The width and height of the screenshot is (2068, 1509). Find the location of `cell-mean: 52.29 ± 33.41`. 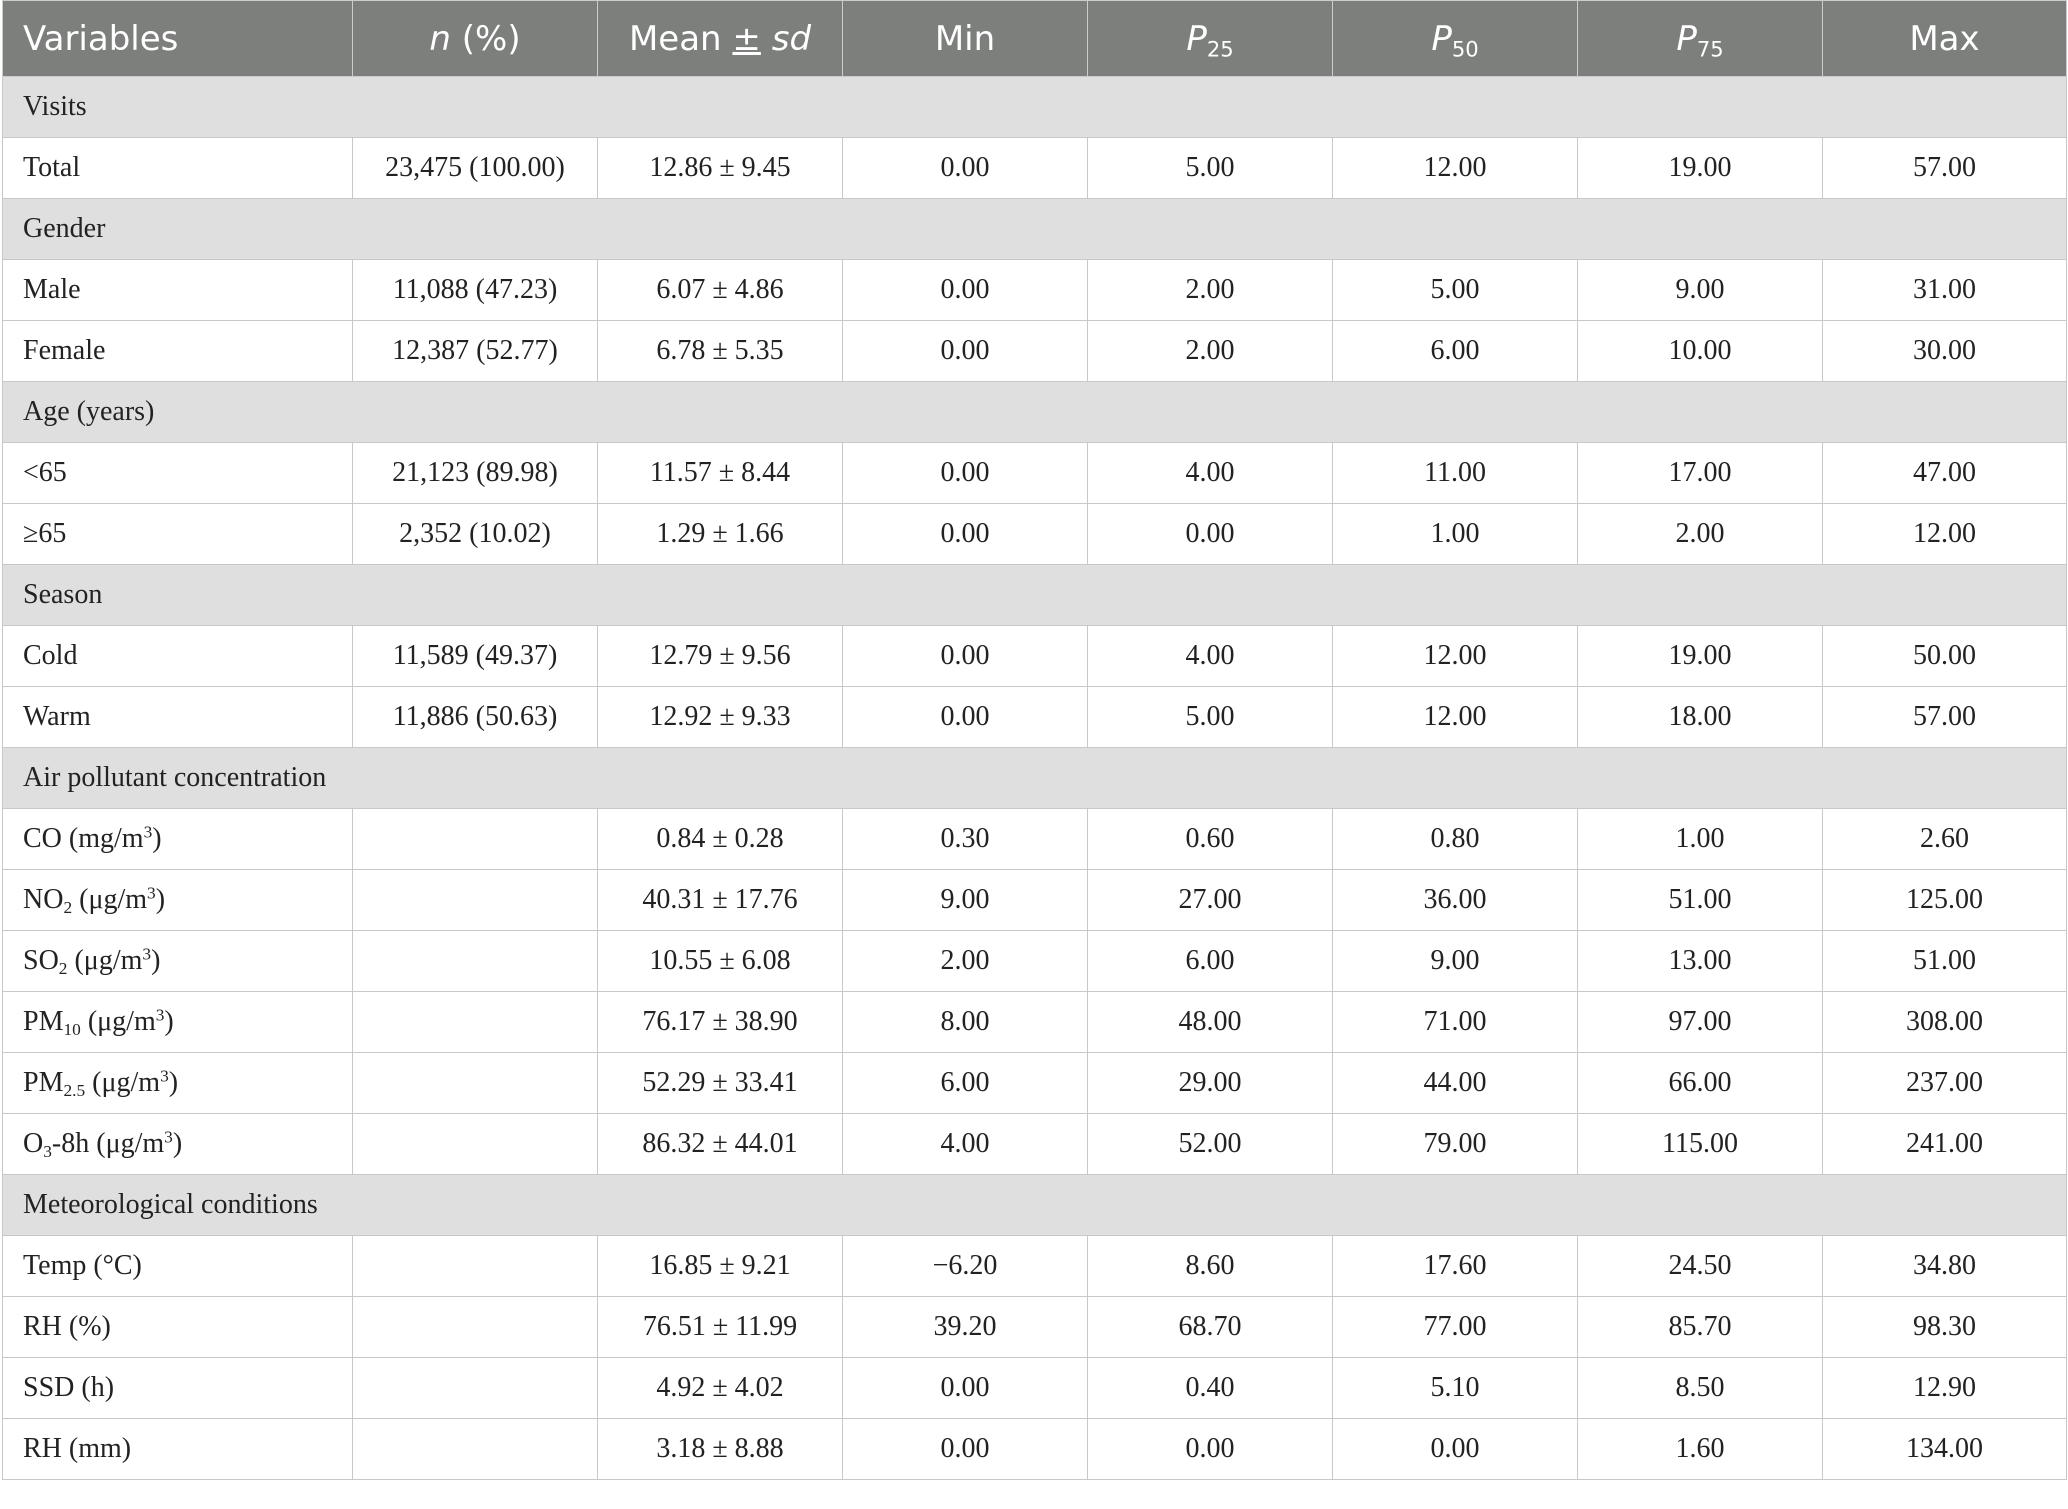

cell-mean: 52.29 ± 33.41 is located at coordinates (720, 1083).